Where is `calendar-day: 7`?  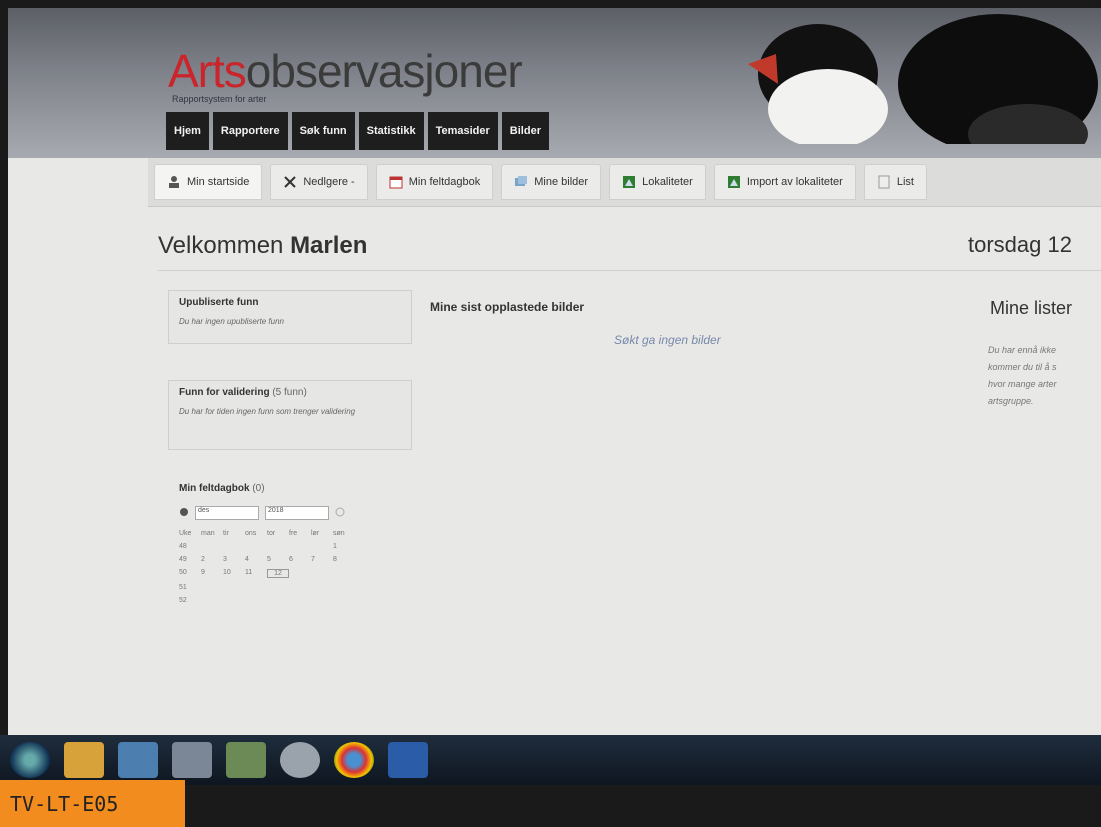
calendar-day: 7 is located at coordinates (322, 559).